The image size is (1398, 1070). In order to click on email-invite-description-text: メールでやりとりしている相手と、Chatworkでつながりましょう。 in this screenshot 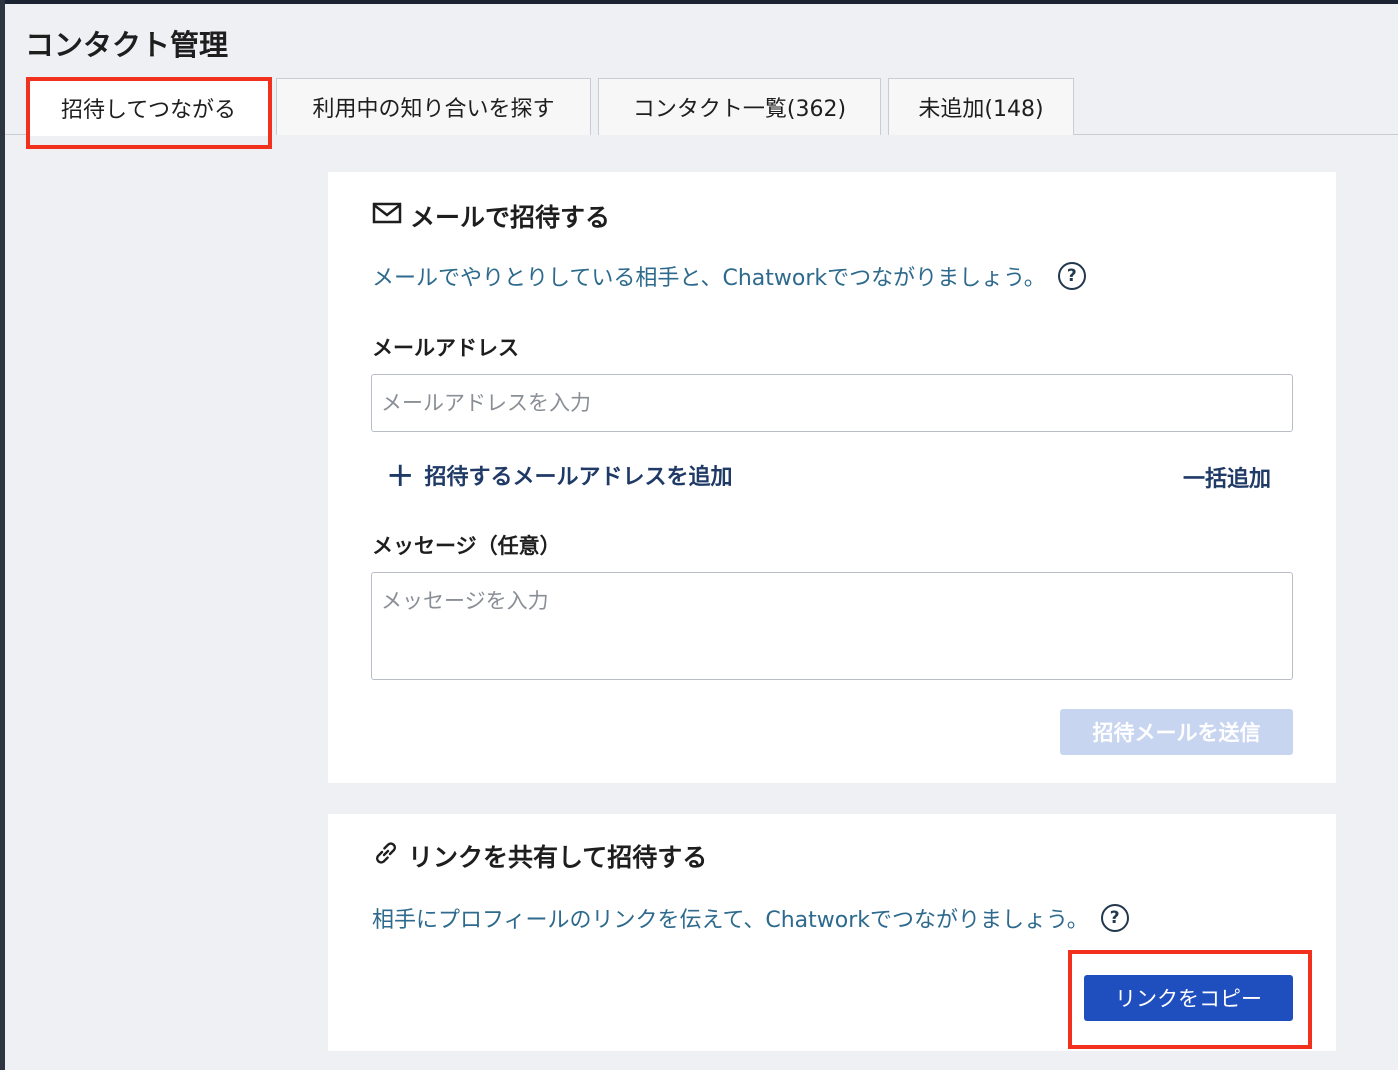, I will do `click(709, 278)`.